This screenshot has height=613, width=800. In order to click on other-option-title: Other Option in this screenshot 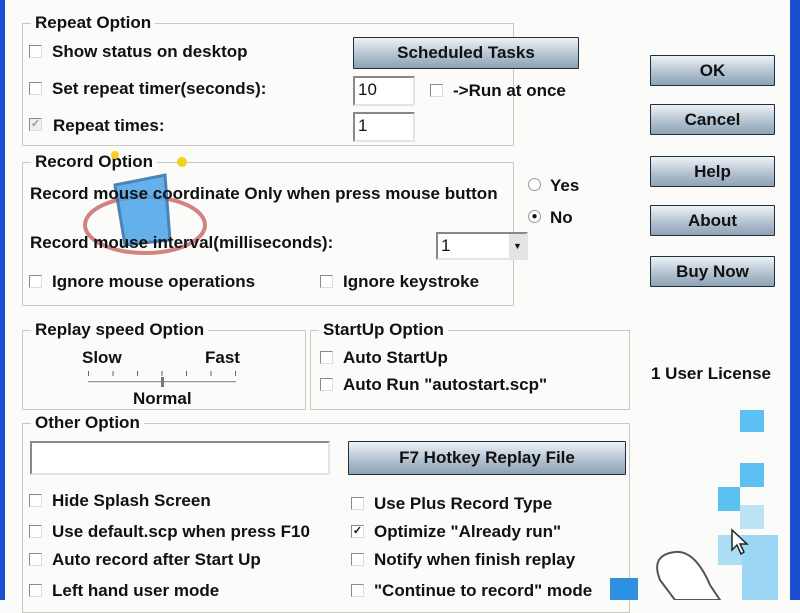, I will do `click(87, 423)`.